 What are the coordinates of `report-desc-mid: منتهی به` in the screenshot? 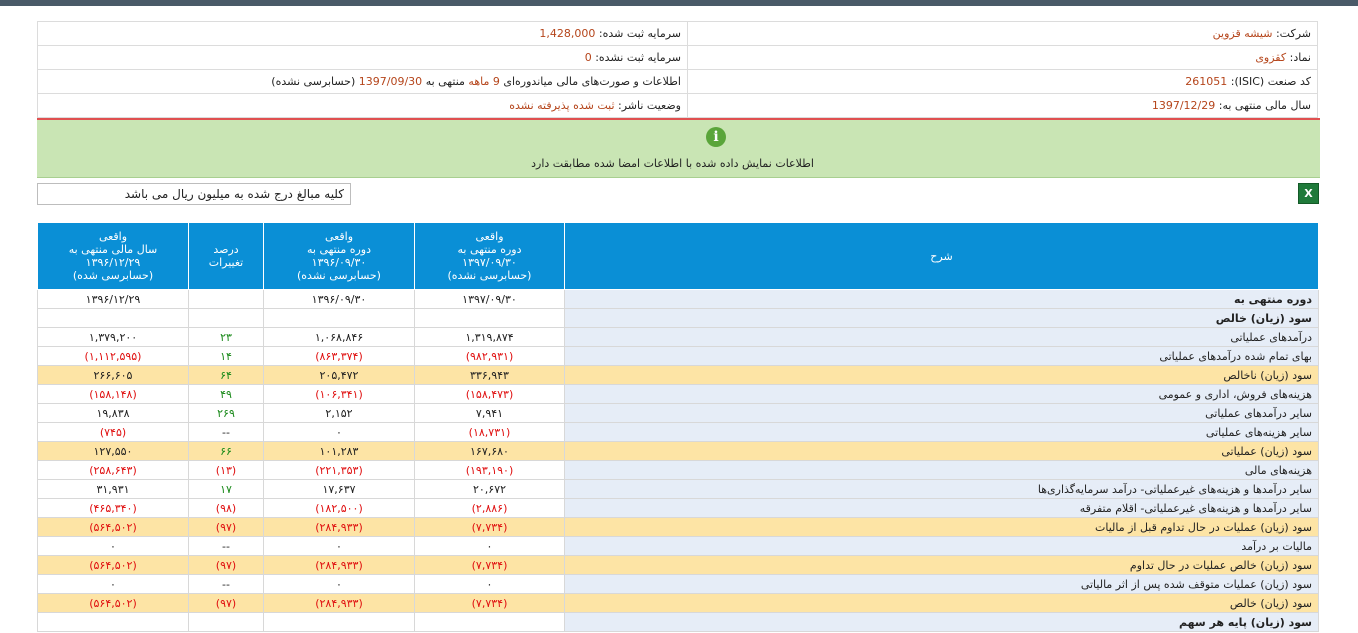 It's located at (445, 81).